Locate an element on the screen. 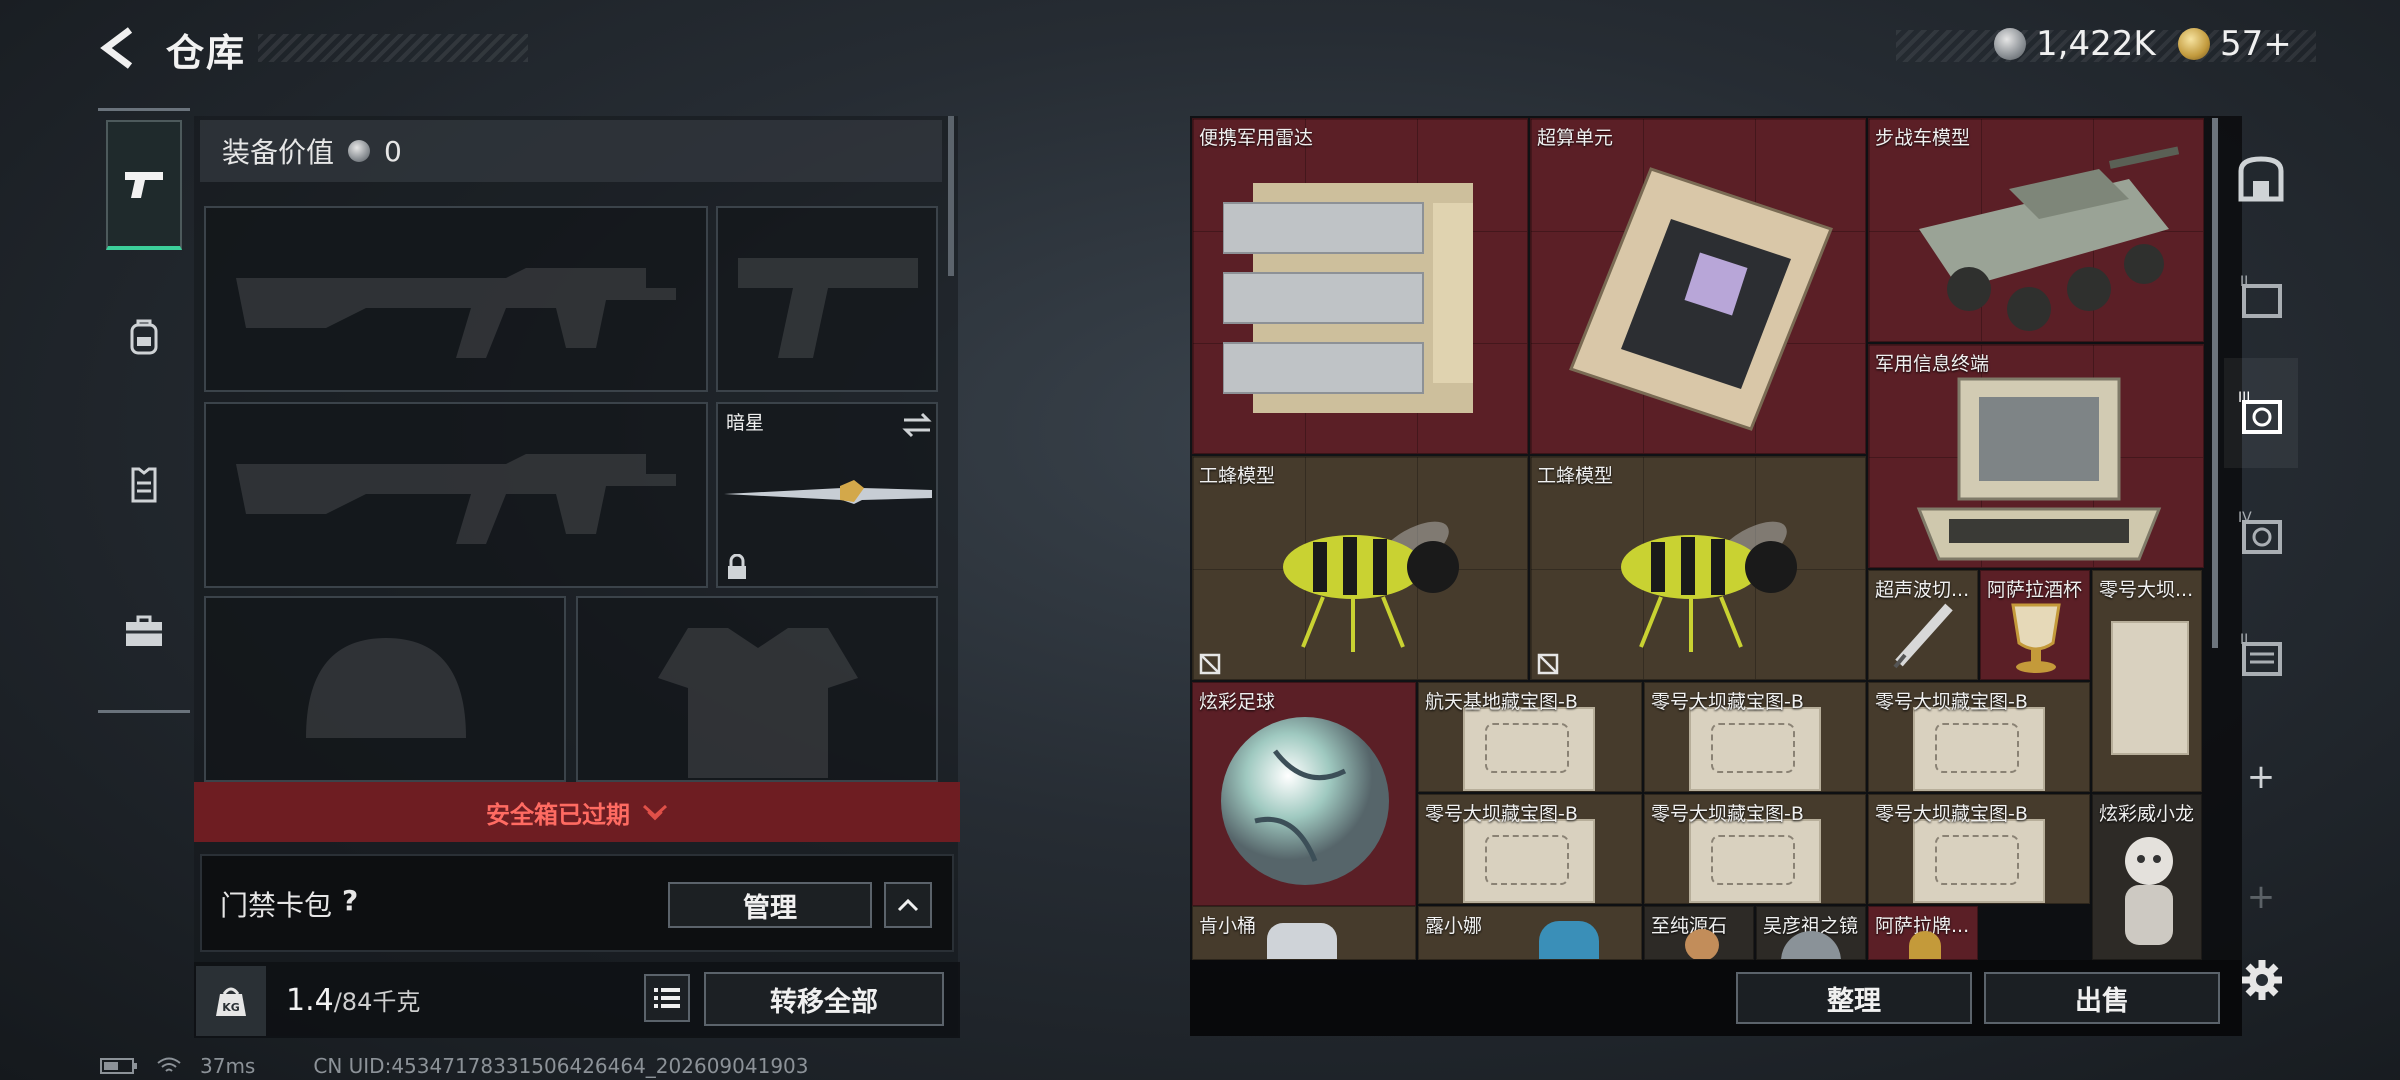 The width and height of the screenshot is (2400, 1080). item-name: 航天基地藏宝图-B is located at coordinates (1501, 702).